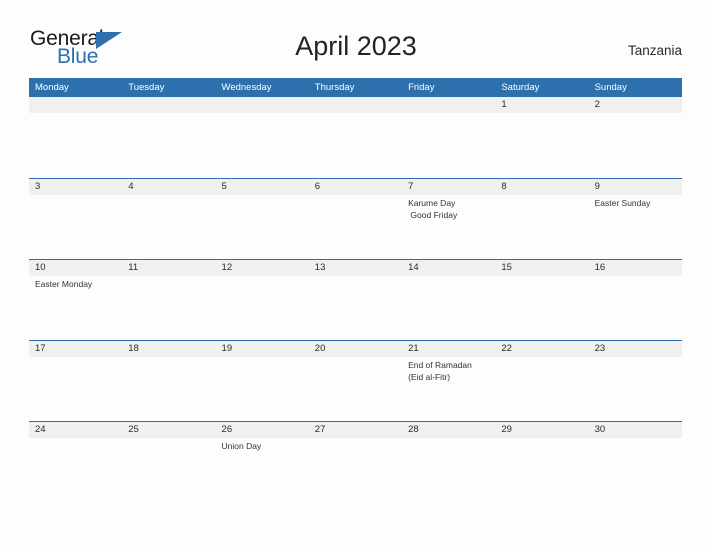 The width and height of the screenshot is (712, 550). What do you see at coordinates (448, 430) in the screenshot?
I see `day-cell-28: 28` at bounding box center [448, 430].